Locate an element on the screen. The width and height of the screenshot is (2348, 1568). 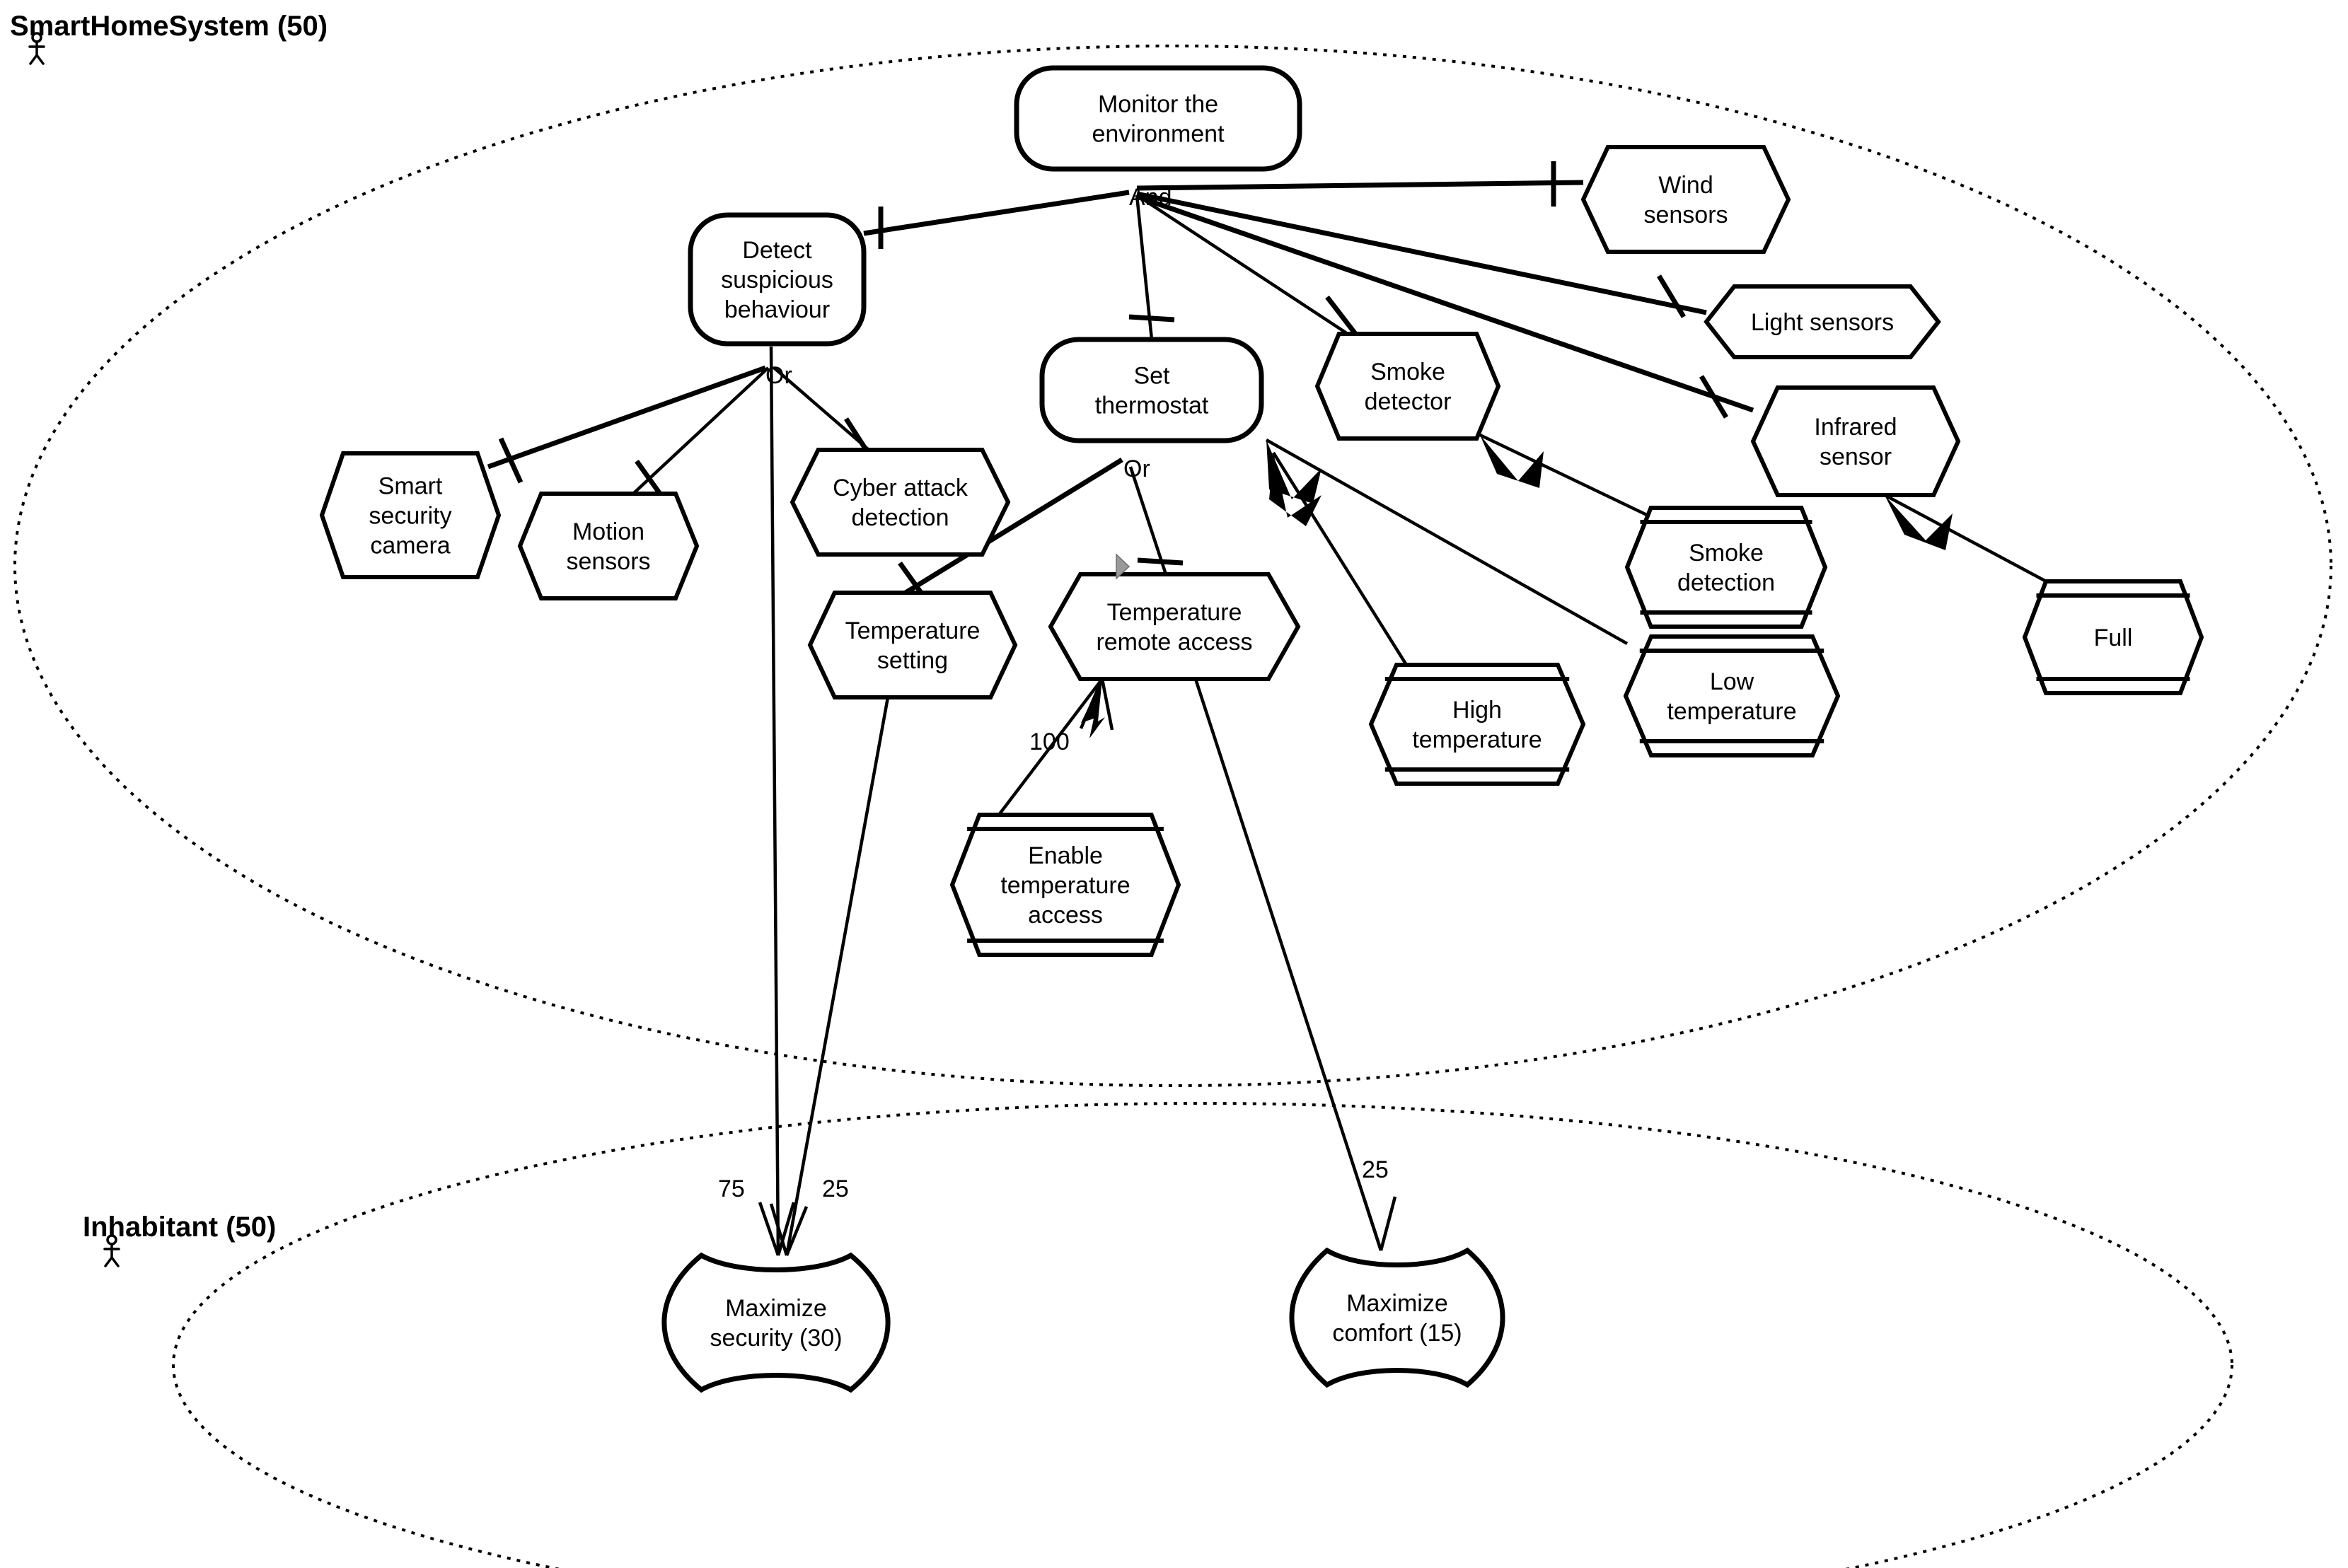
link-temp-setting-to-max-security is located at coordinates (829, 976).